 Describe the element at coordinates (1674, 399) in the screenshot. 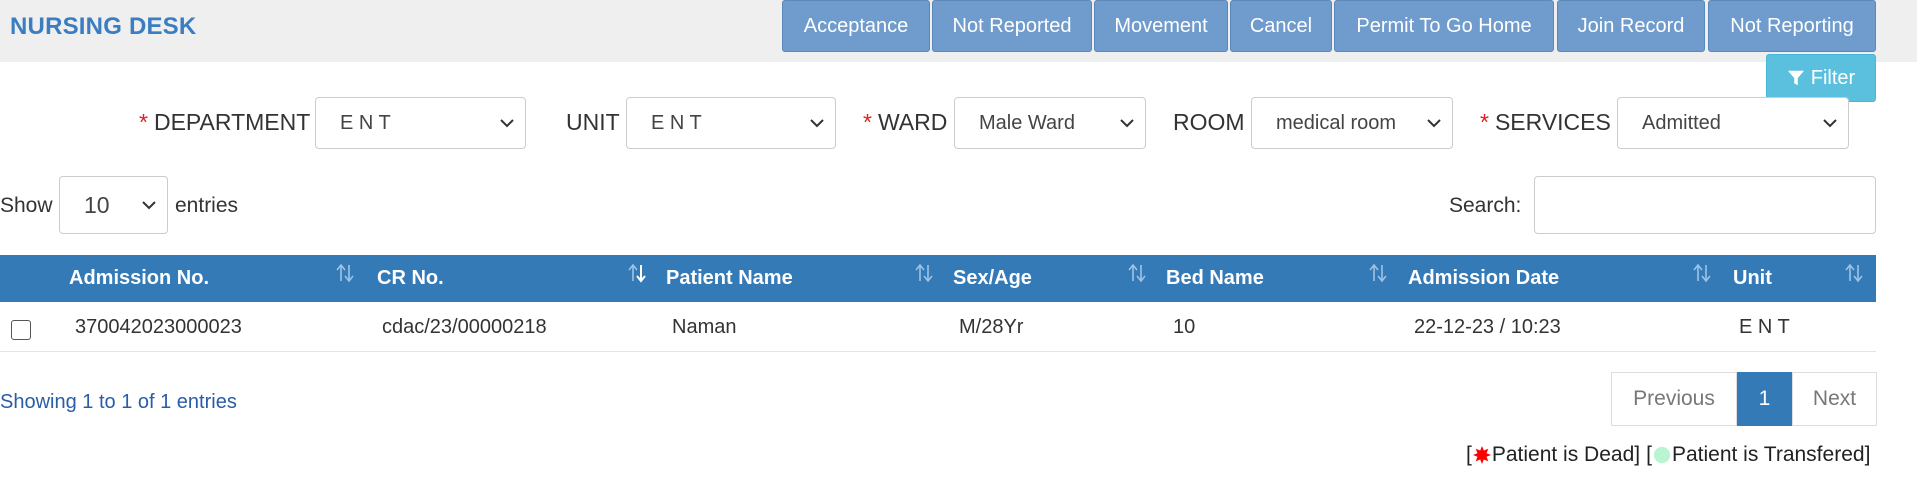

I see `previous-page-button: Previous` at that location.